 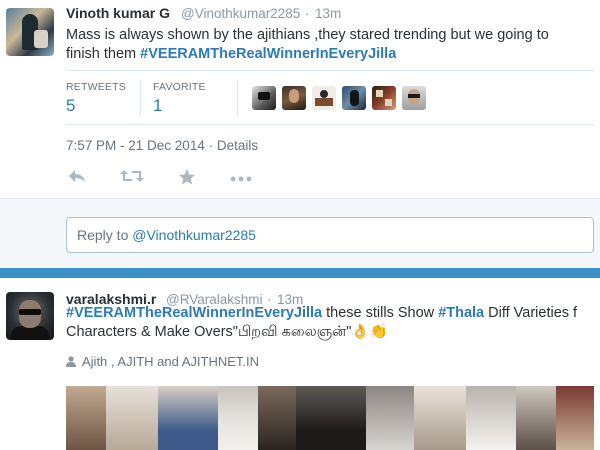 What do you see at coordinates (105, 235) in the screenshot?
I see `reply-prefix: Reply to` at bounding box center [105, 235].